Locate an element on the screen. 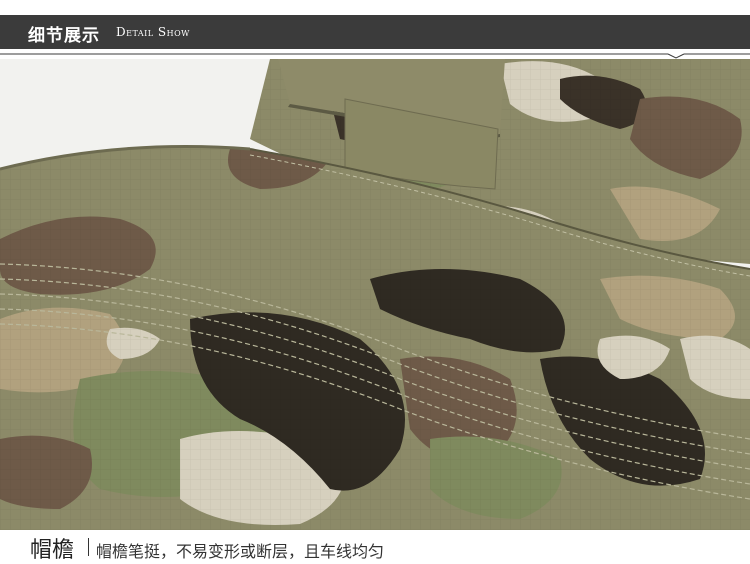  section-title: 细节展示 is located at coordinates (64, 36).